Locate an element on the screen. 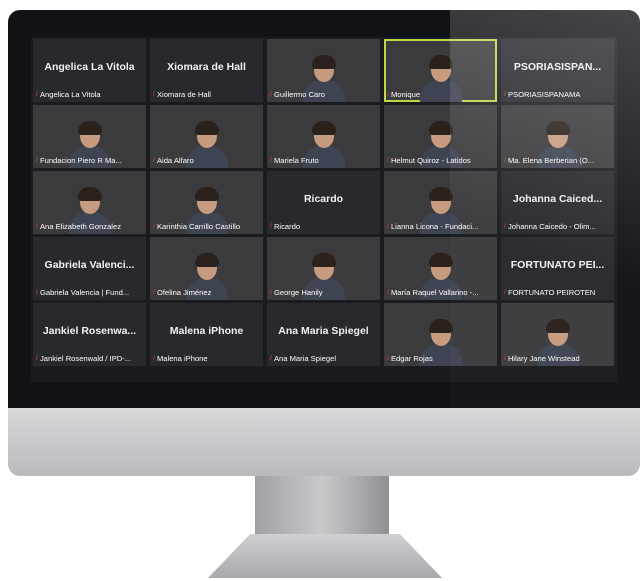  participant-tile: / Mariela Fruto is located at coordinates (323, 136).